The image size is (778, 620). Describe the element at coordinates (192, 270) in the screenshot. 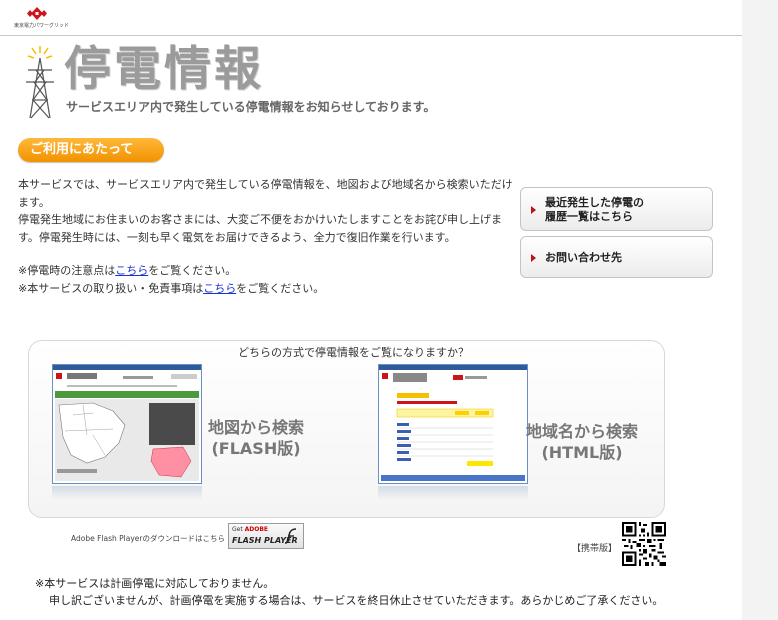

I see `note-precautions-suffix: をご覧ください。` at that location.